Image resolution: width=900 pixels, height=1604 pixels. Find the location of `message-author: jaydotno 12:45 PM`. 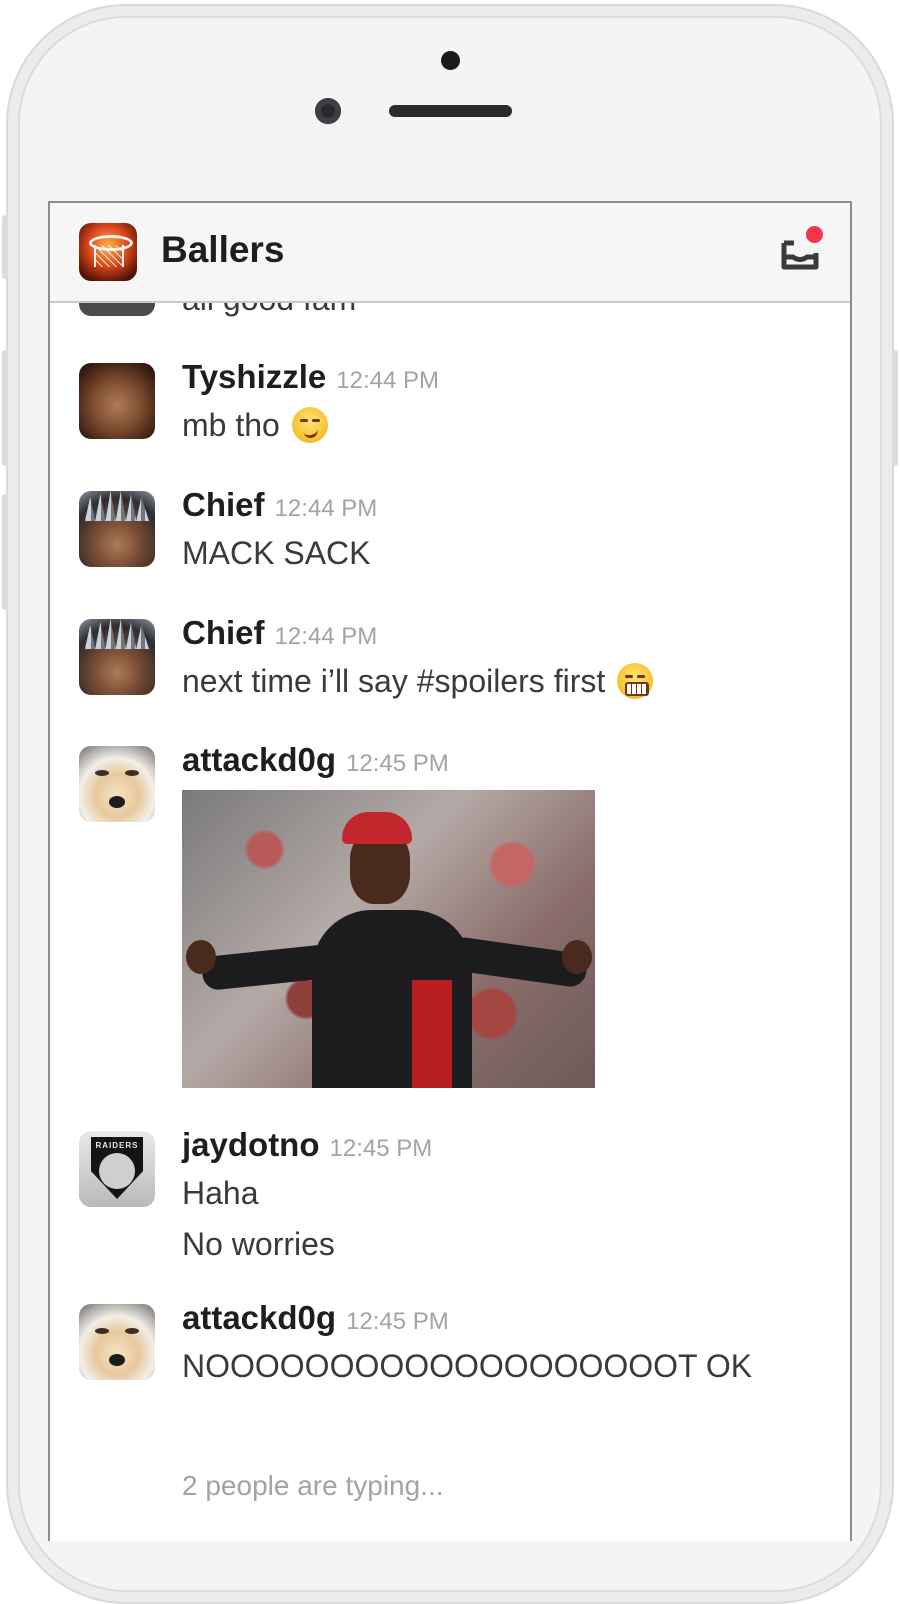

message-author: jaydotno 12:45 PM is located at coordinates (307, 1145).